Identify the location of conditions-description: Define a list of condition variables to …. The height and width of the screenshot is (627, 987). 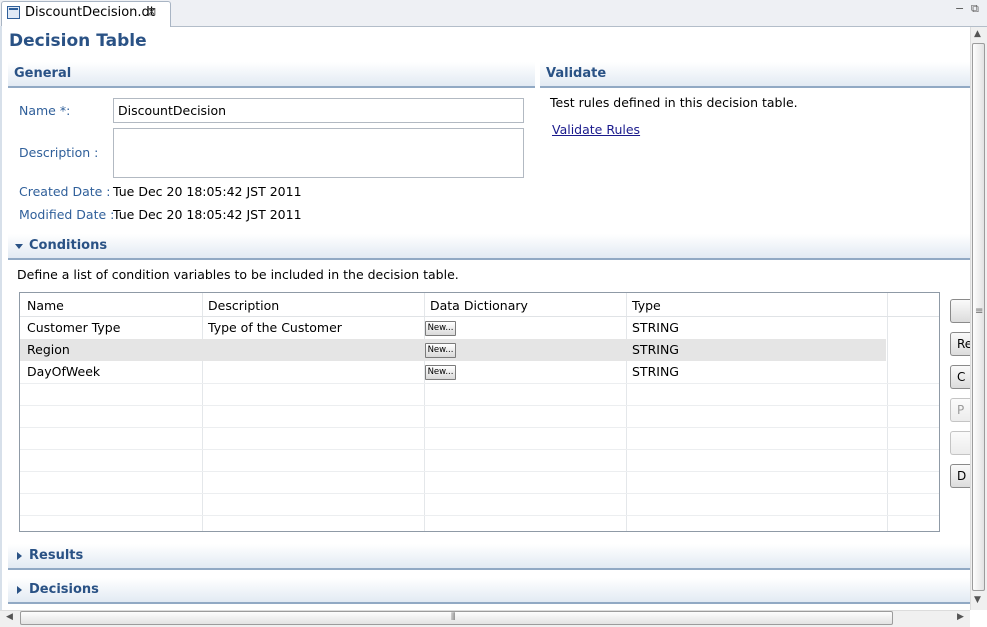
(238, 274).